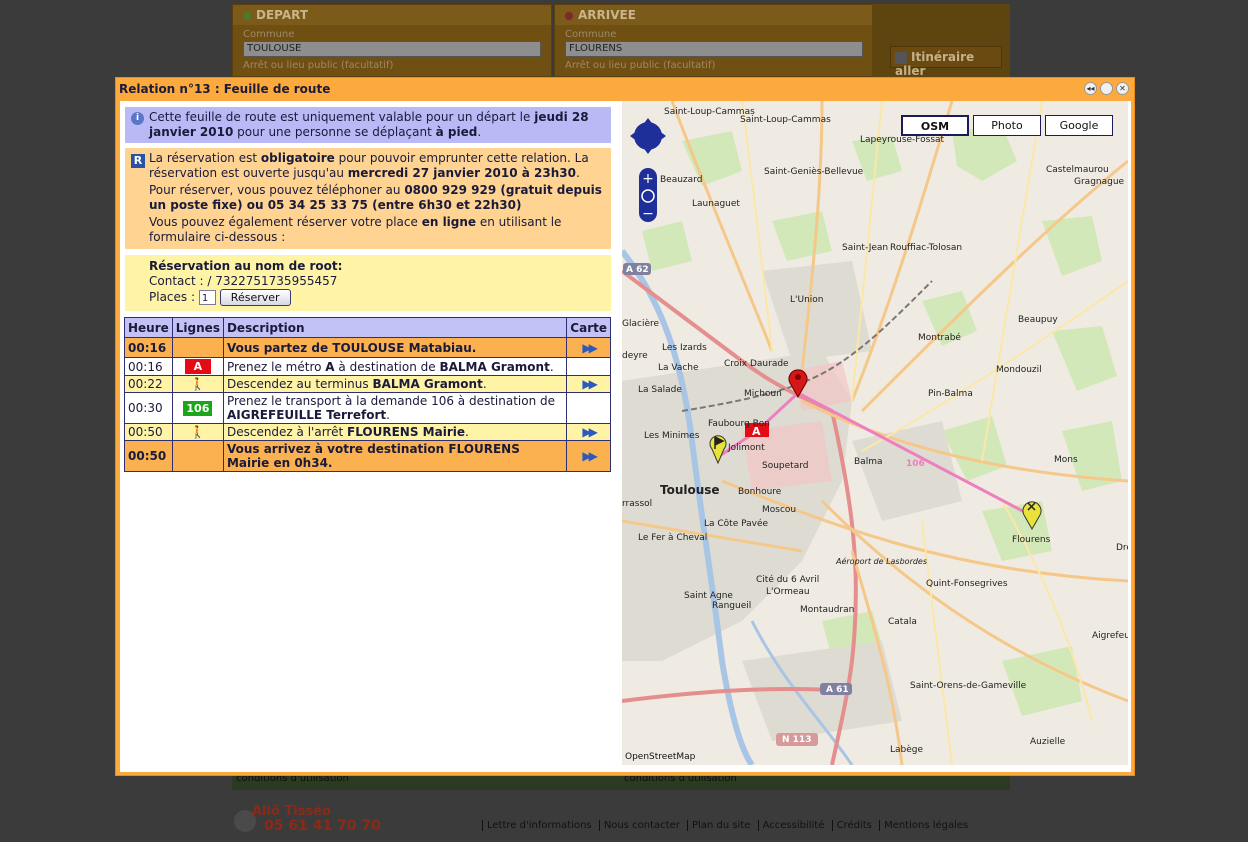 The height and width of the screenshot is (842, 1248). What do you see at coordinates (569, 15) in the screenshot?
I see `red-dot-icon` at bounding box center [569, 15].